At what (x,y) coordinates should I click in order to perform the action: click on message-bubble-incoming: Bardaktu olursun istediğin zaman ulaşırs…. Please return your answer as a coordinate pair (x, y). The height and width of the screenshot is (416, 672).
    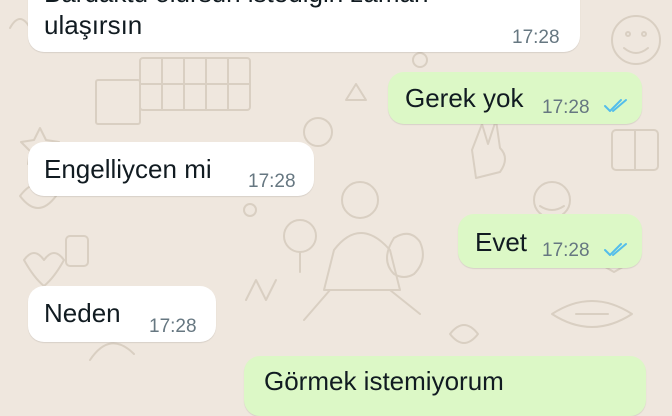
    Looking at the image, I should click on (304, 26).